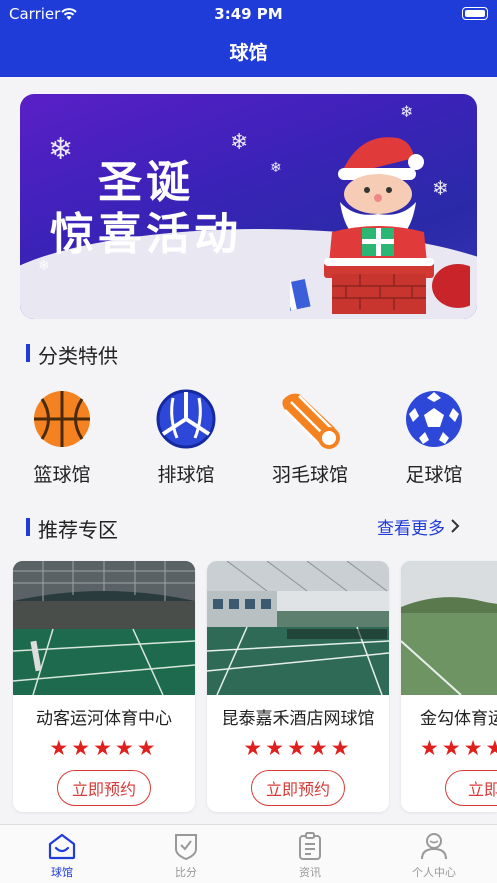  I want to click on book-now-button: 立即预, so click(471, 788).